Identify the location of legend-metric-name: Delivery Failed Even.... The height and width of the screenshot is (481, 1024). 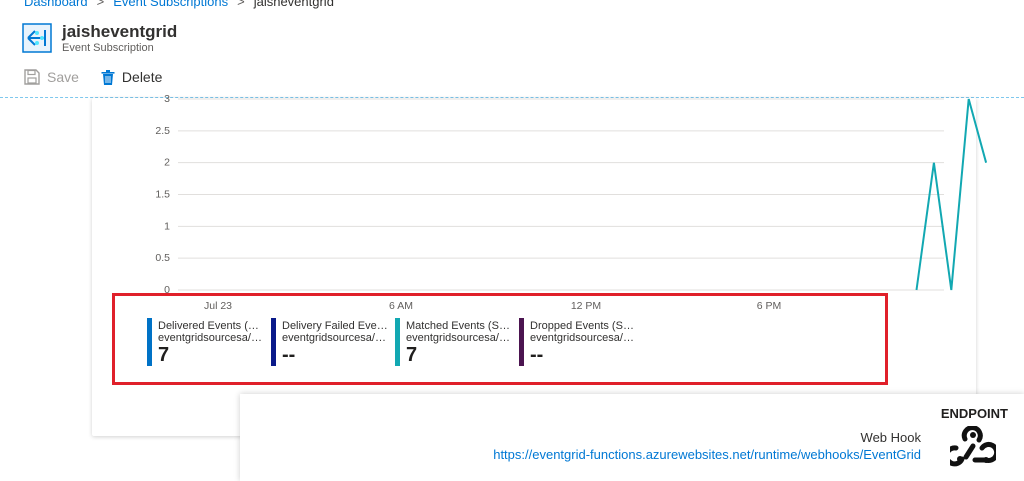
(336, 326).